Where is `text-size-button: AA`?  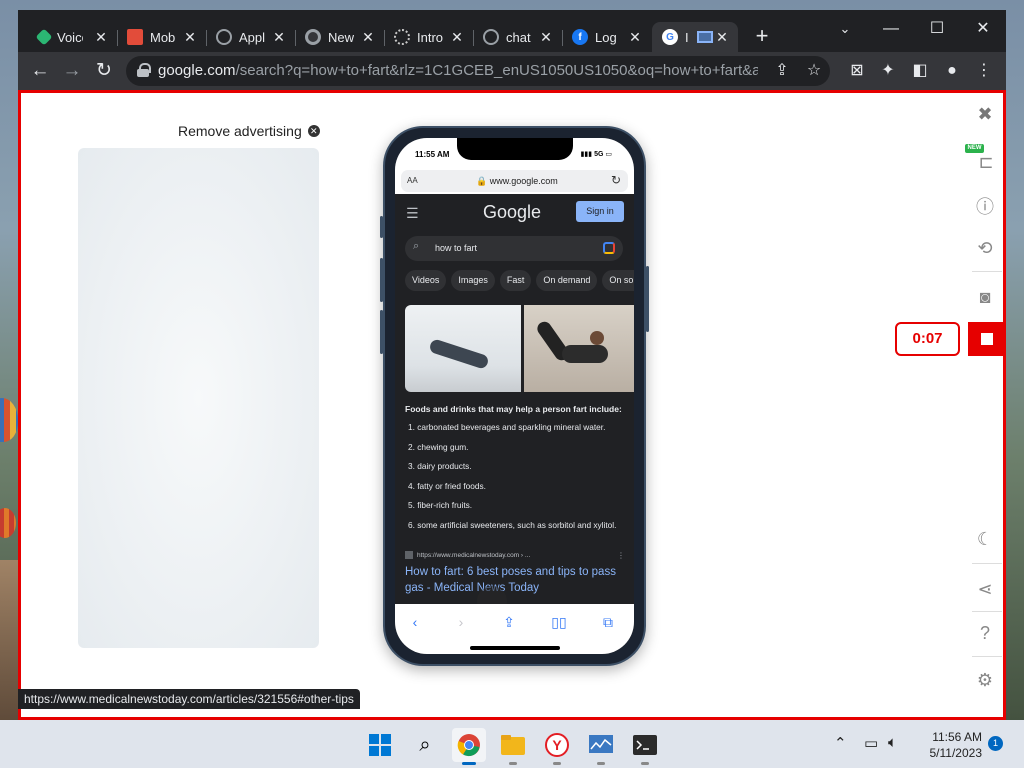 text-size-button: AA is located at coordinates (412, 180).